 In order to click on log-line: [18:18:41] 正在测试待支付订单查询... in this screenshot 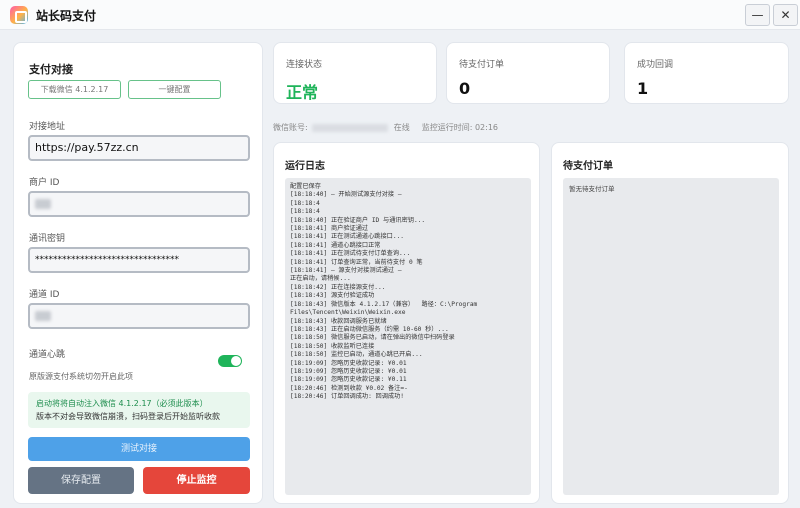, I will do `click(350, 254)`.